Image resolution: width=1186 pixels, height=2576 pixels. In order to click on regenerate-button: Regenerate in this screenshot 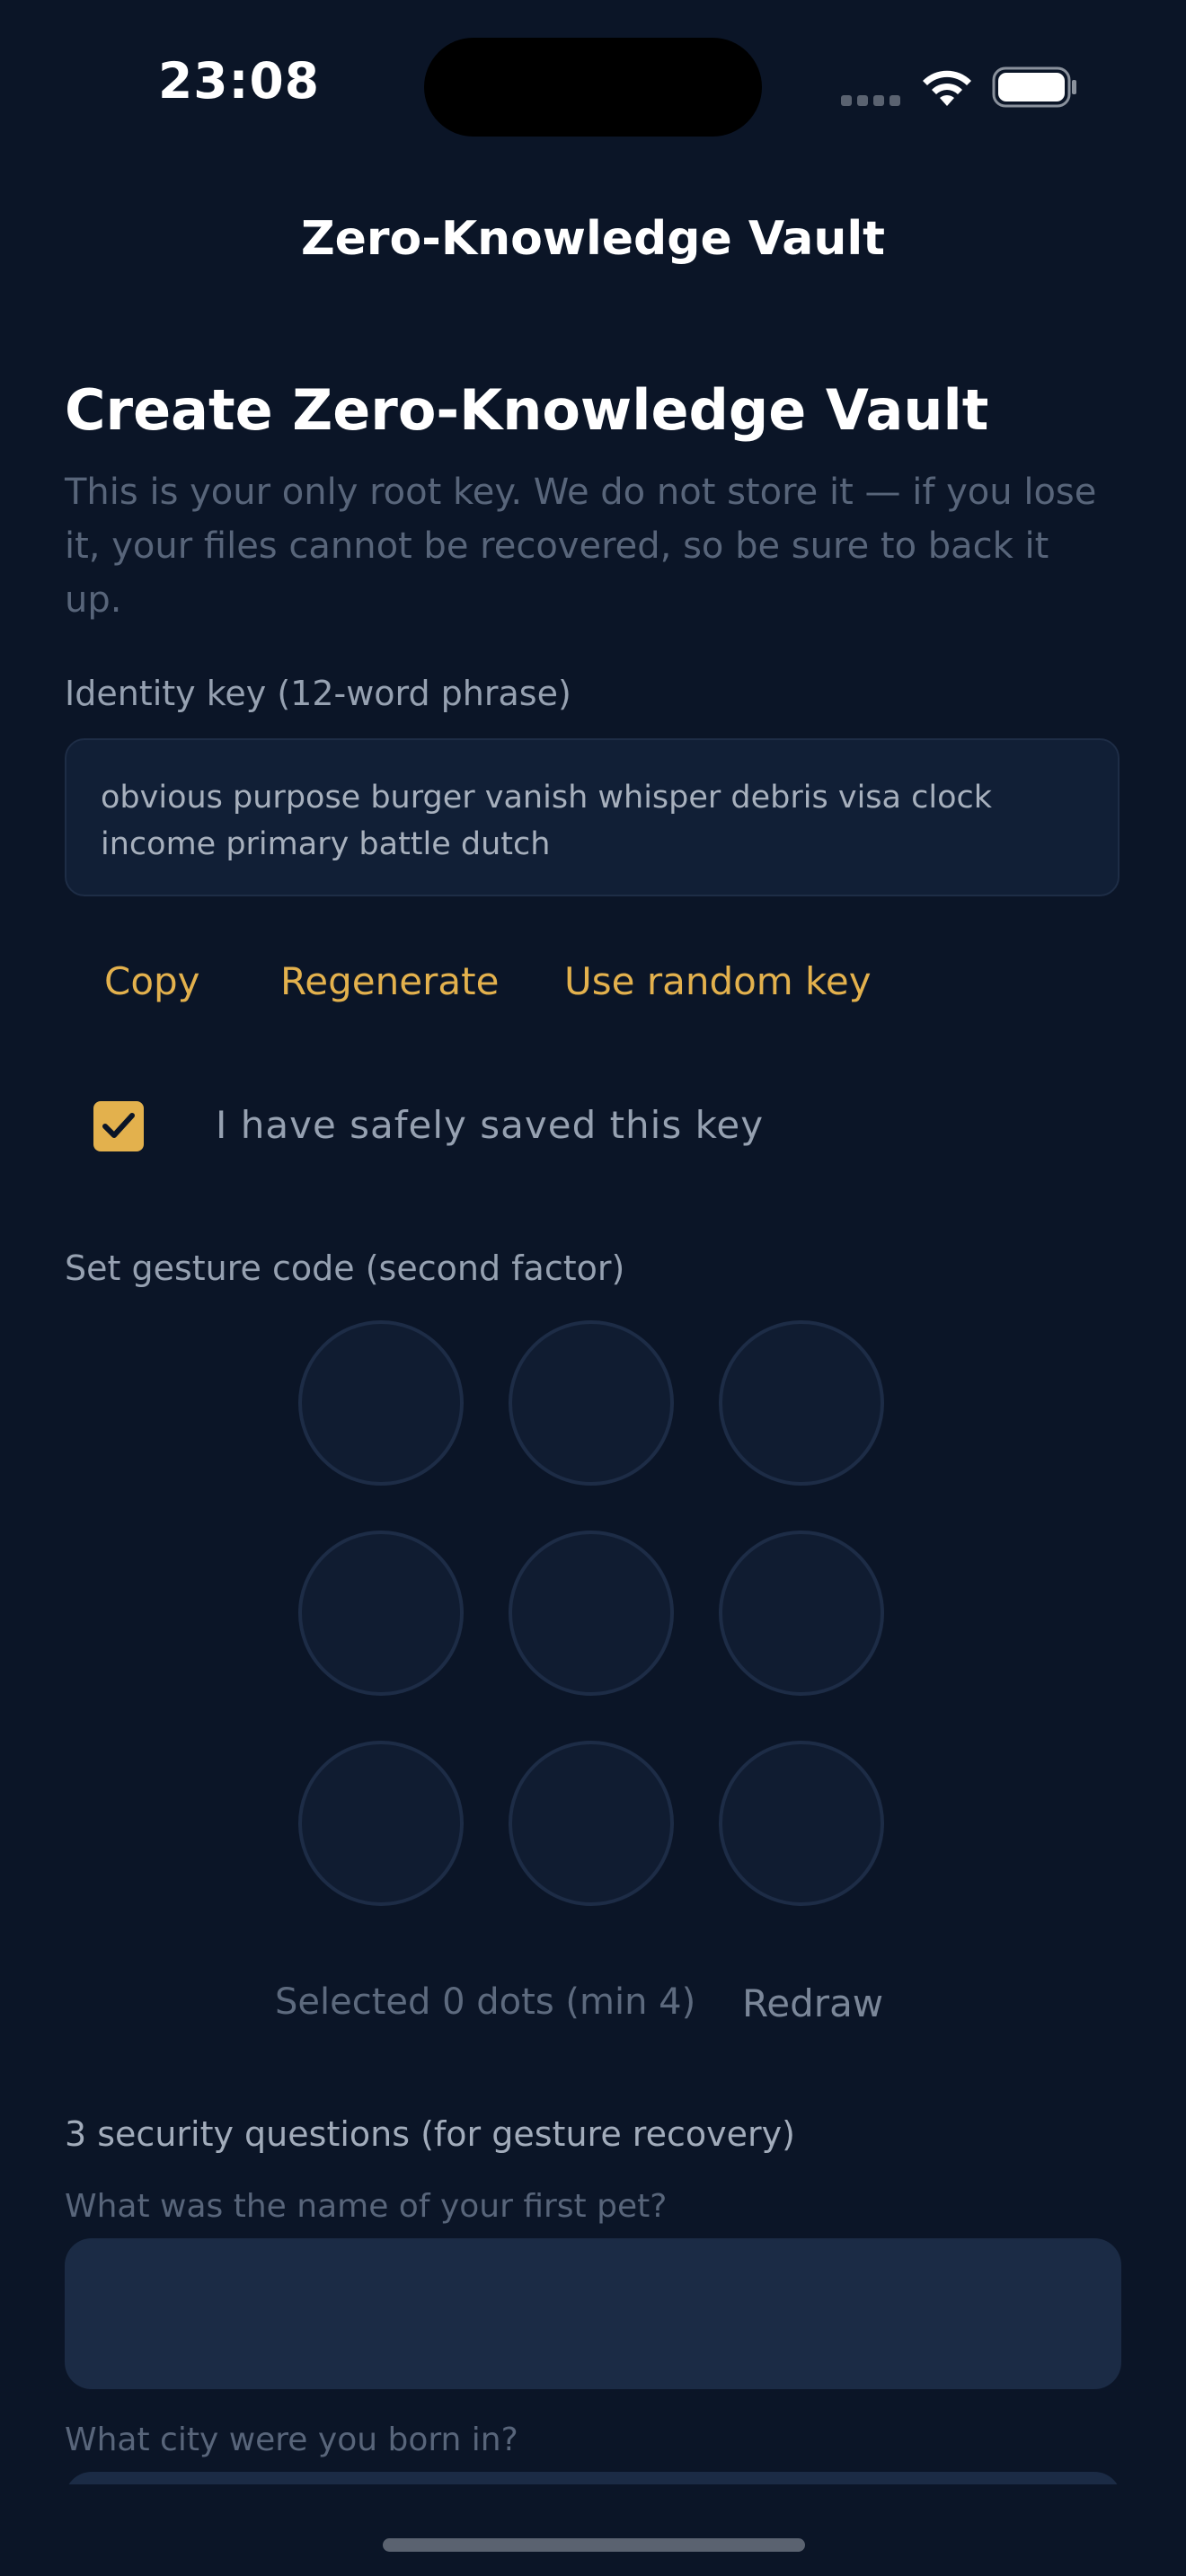, I will do `click(389, 981)`.